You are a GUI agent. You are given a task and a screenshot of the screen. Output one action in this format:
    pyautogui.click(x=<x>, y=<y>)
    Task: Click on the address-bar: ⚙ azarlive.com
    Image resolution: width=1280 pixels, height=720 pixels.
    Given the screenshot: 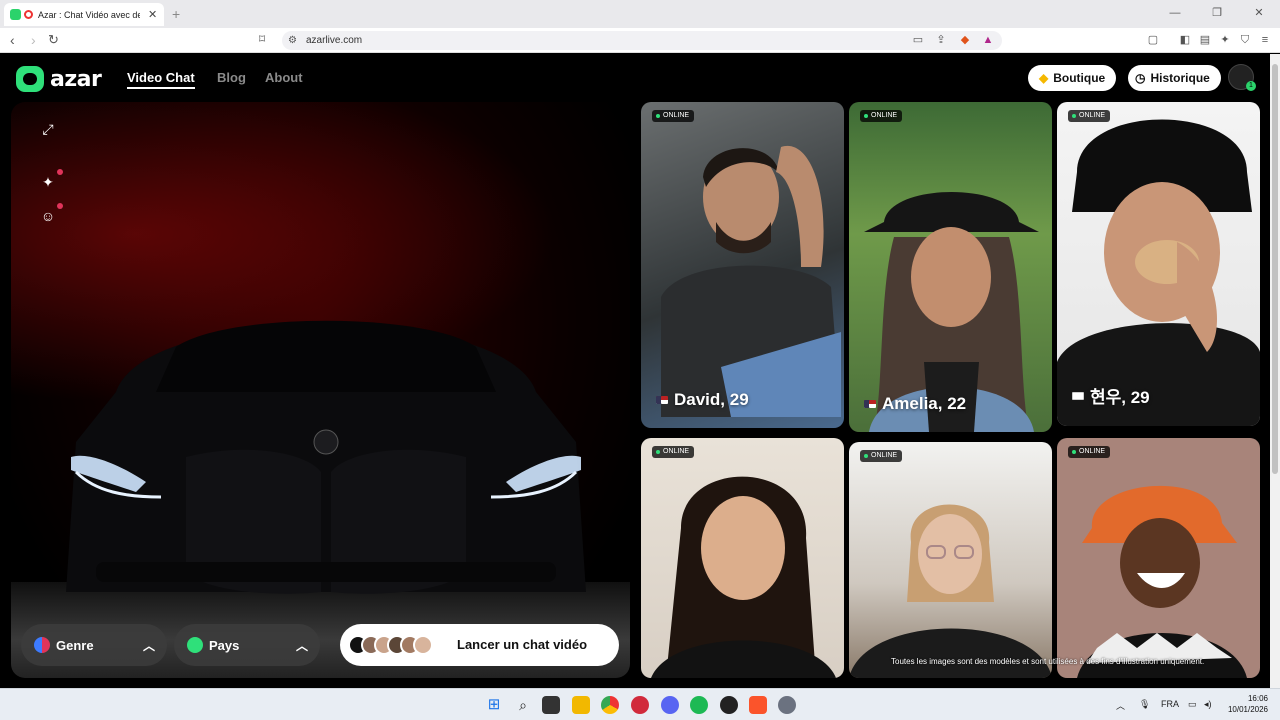 What is the action you would take?
    pyautogui.click(x=642, y=40)
    